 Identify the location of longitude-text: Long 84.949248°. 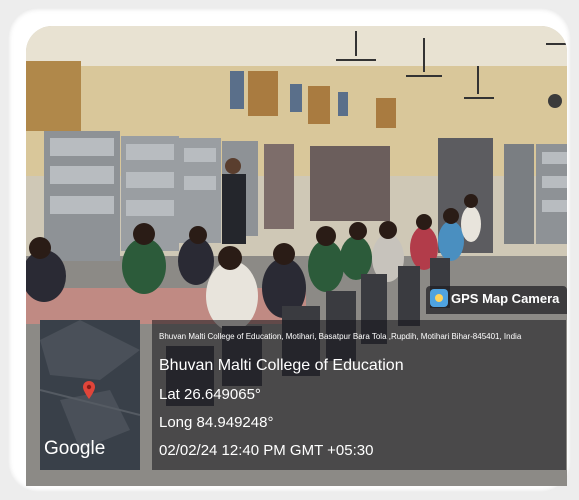
(216, 422).